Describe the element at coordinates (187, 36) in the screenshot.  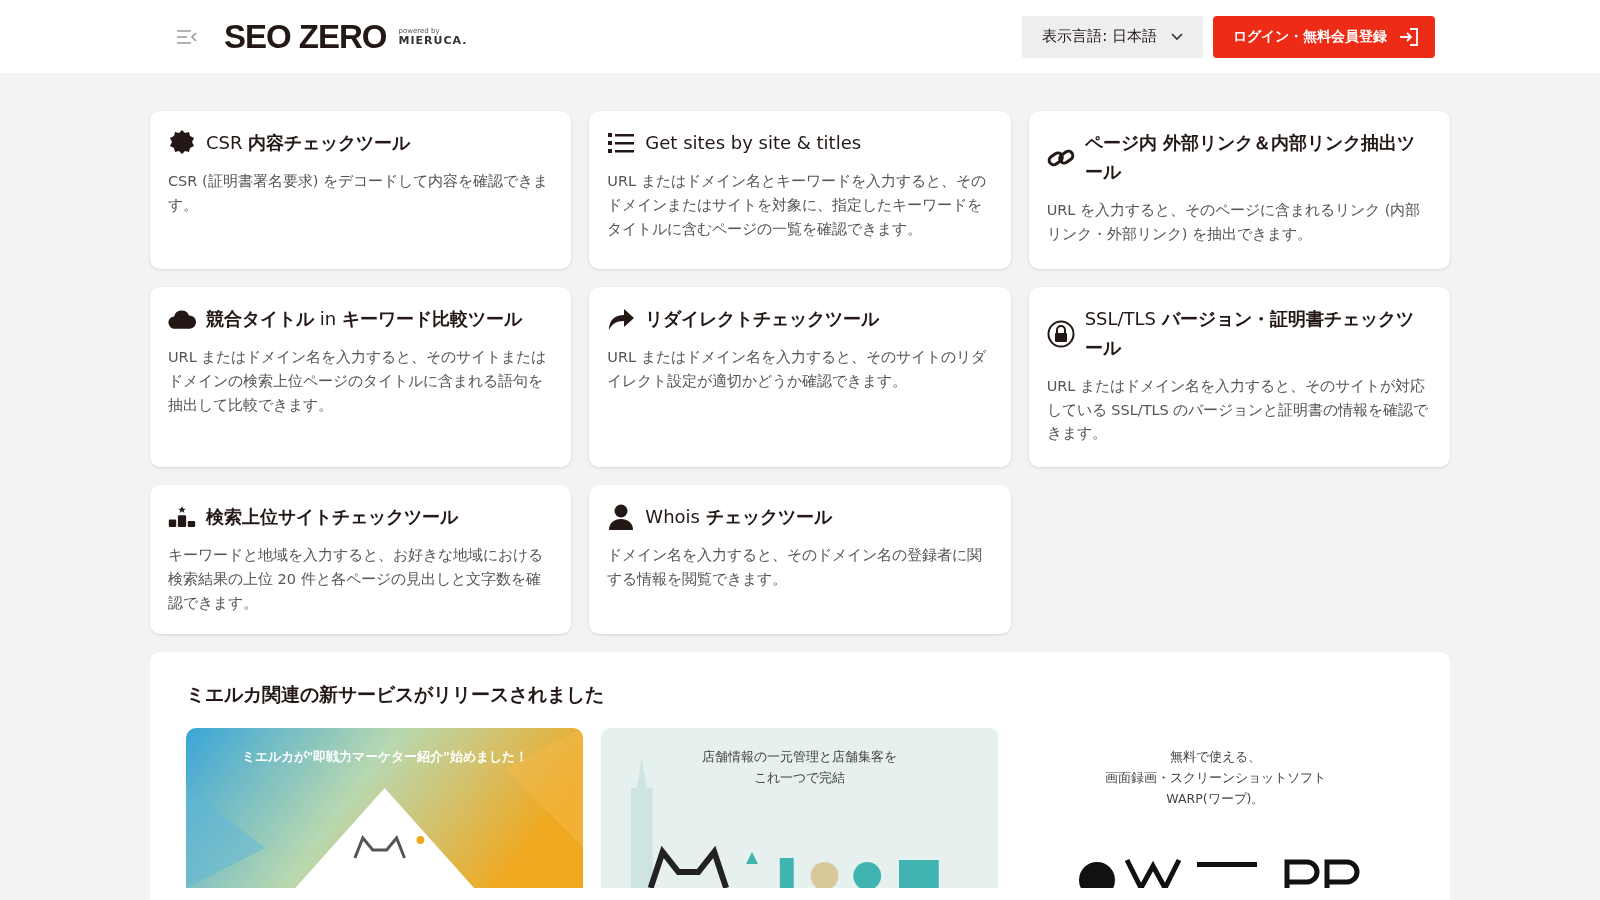
I see `menu-icon` at that location.